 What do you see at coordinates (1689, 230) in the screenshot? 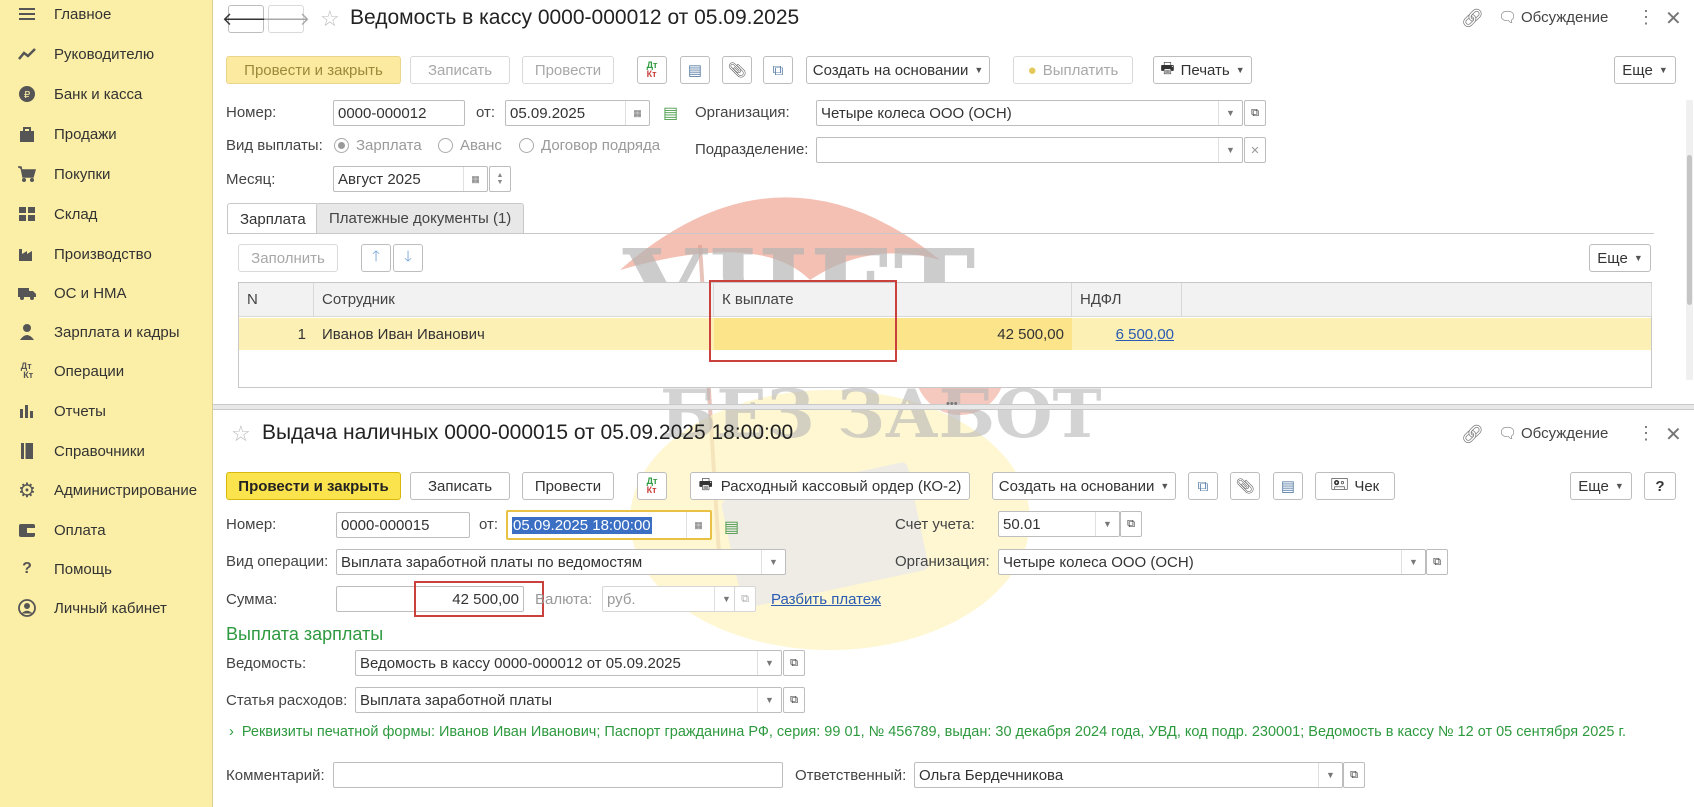
I see `scrollbar-thumb` at bounding box center [1689, 230].